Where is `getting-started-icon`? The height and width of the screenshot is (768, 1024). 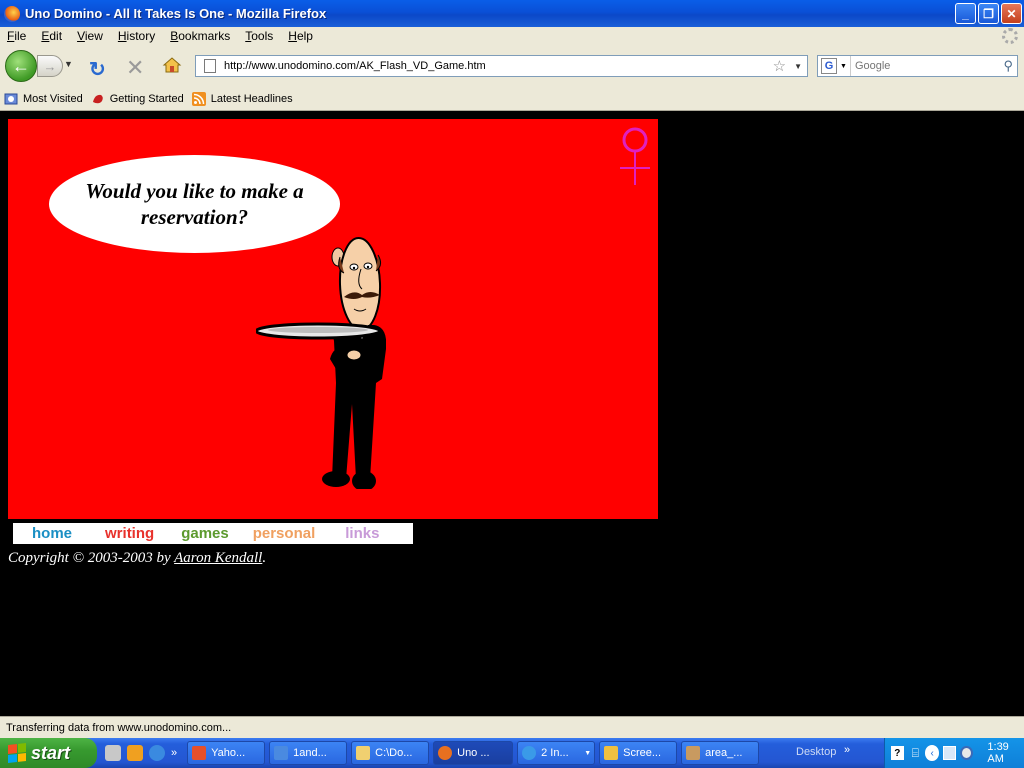
getting-started-icon is located at coordinates (97, 98).